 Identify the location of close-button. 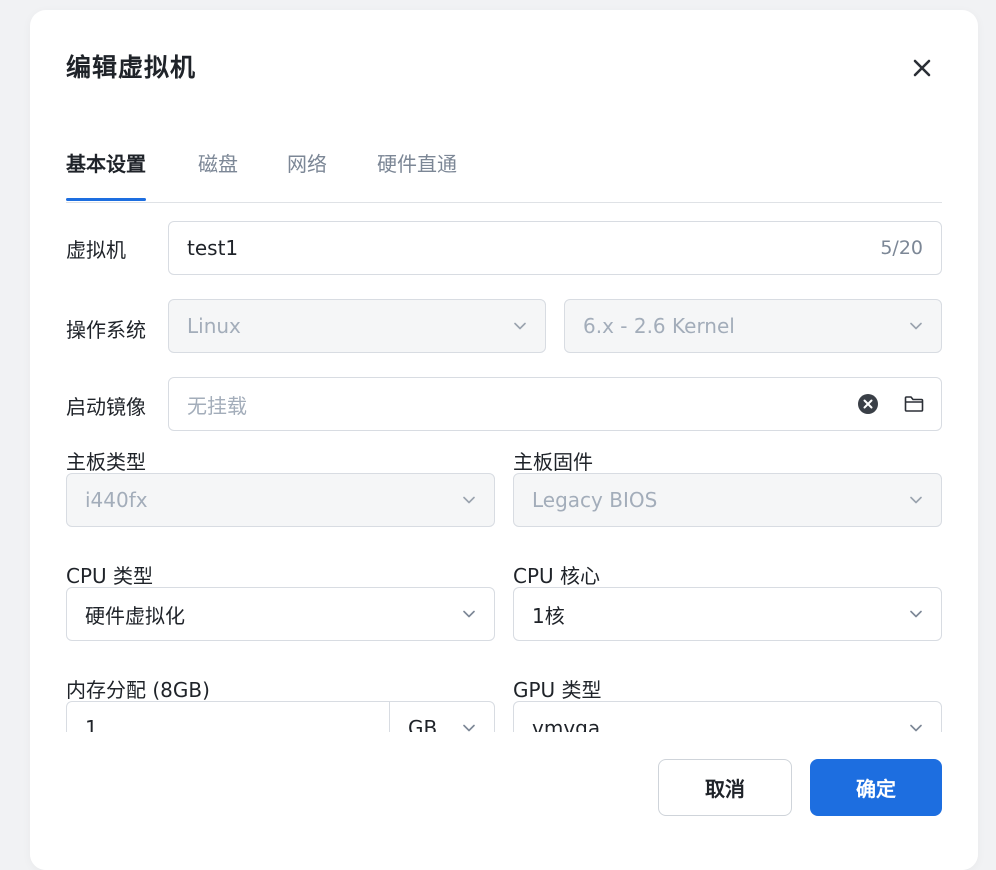
(922, 68).